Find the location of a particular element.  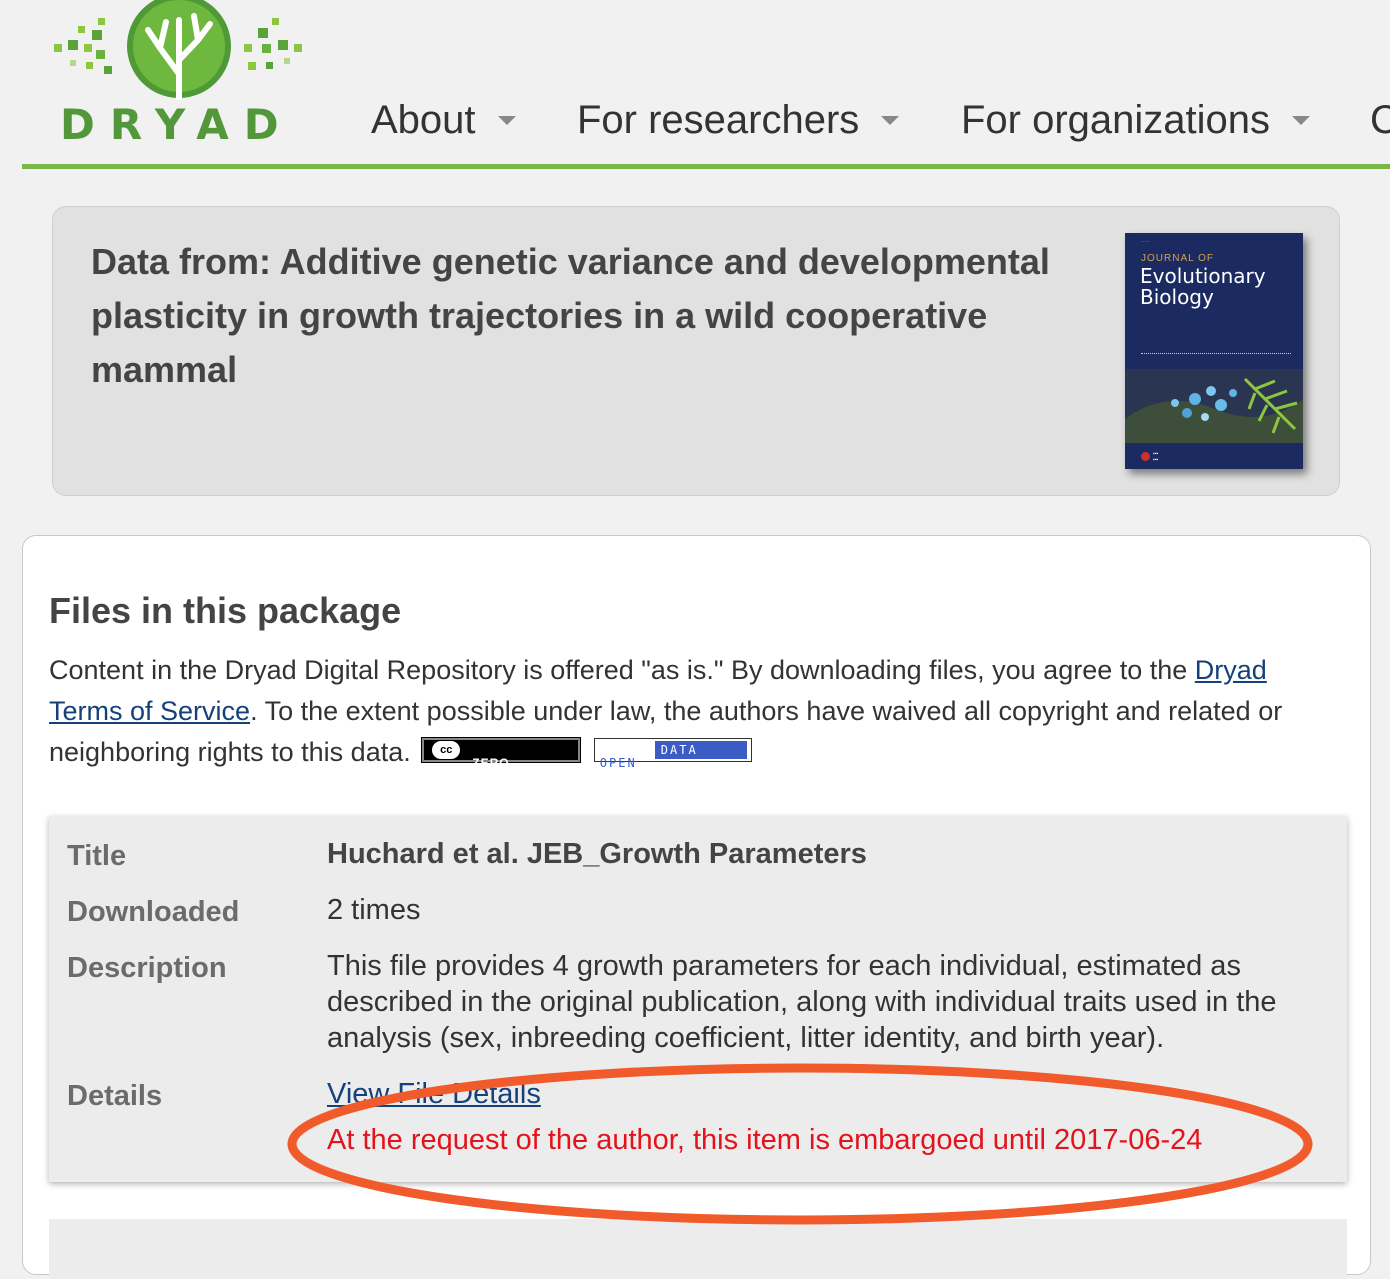

logo-wordmark: DRYAD is located at coordinates (177, 124).